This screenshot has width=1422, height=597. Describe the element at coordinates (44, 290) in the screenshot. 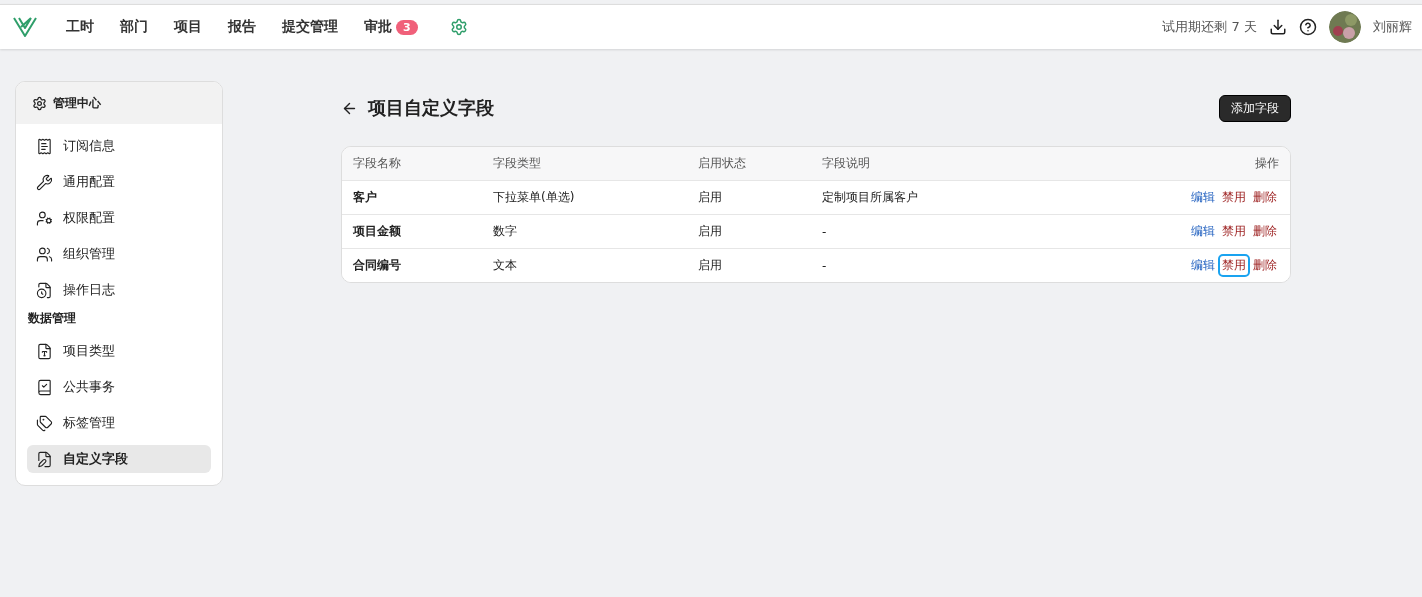

I see `file-clock-icon` at that location.